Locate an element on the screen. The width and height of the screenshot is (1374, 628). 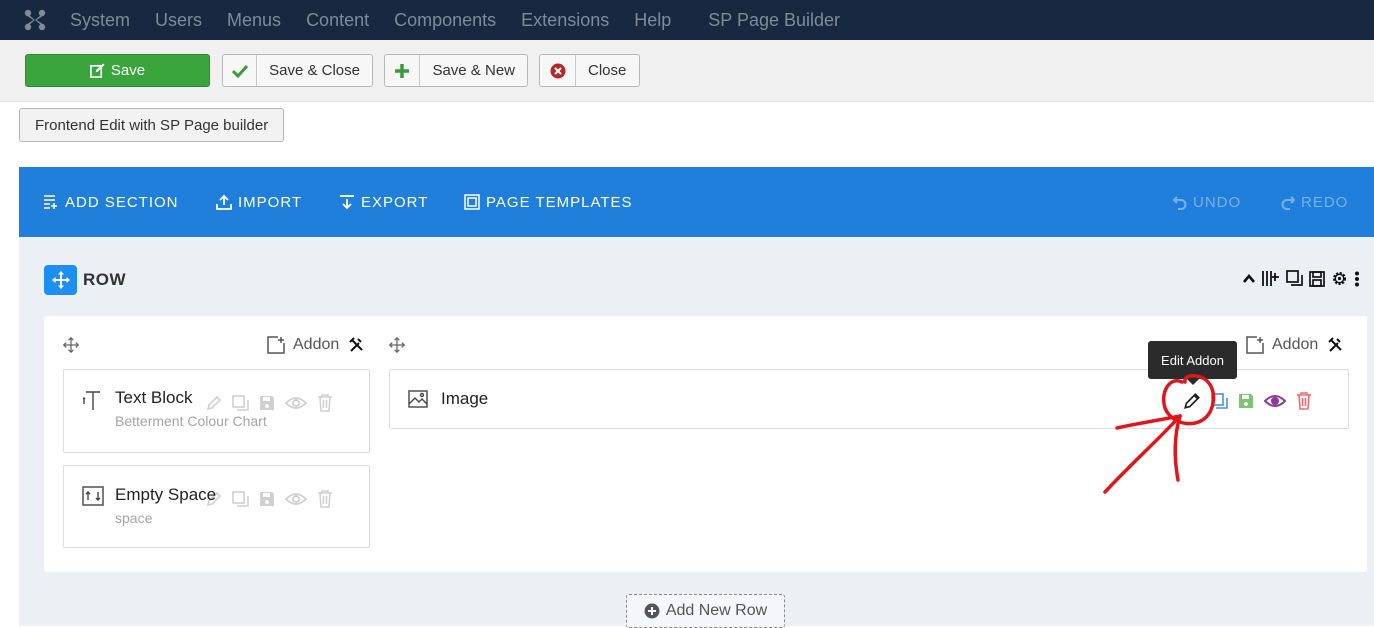
undo-button: UNDO is located at coordinates (1207, 202).